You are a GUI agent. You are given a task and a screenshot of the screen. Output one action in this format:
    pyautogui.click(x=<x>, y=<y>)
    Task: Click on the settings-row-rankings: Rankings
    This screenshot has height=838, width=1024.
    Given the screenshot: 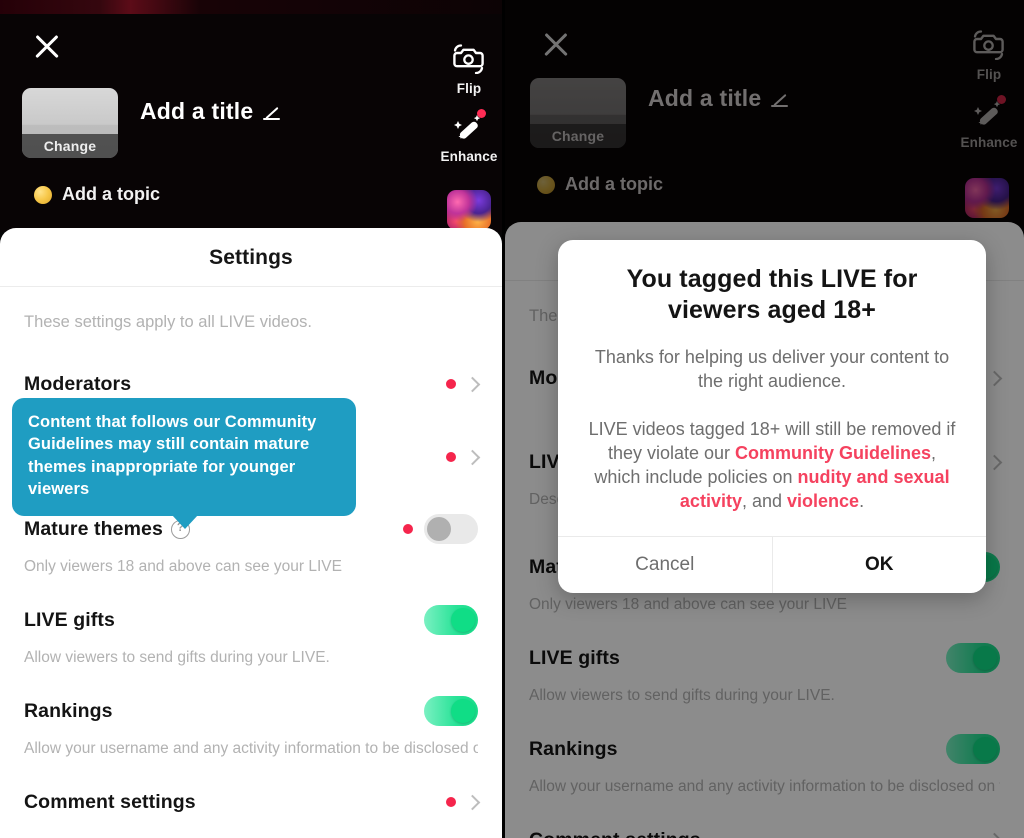 What is the action you would take?
    pyautogui.click(x=251, y=706)
    